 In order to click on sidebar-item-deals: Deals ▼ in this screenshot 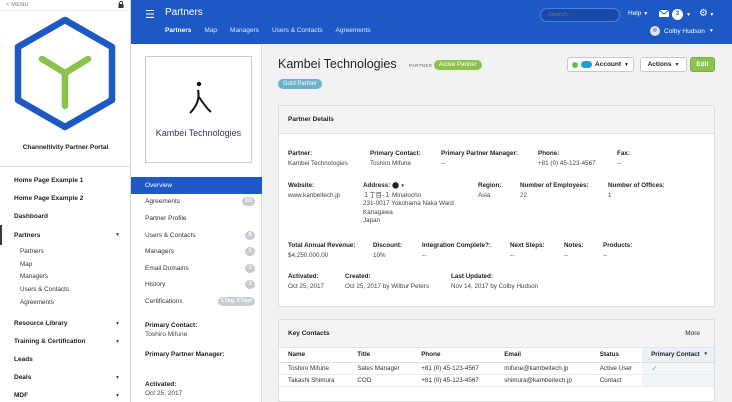, I will do `click(65, 378)`.